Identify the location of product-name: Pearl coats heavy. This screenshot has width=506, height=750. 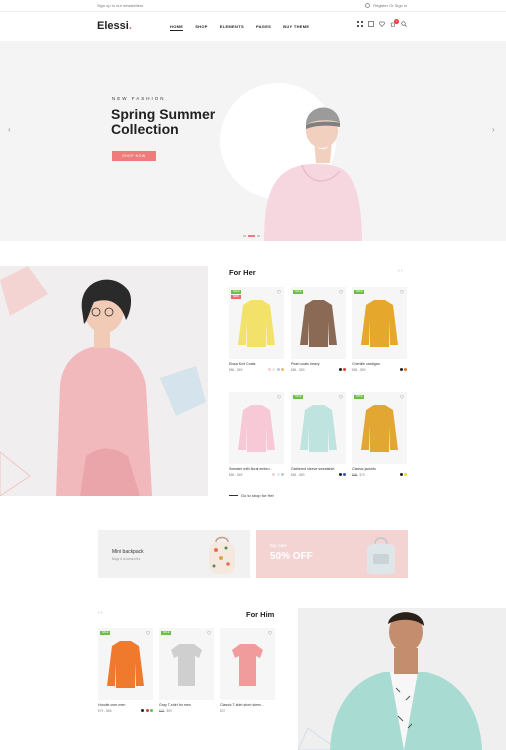
(318, 364).